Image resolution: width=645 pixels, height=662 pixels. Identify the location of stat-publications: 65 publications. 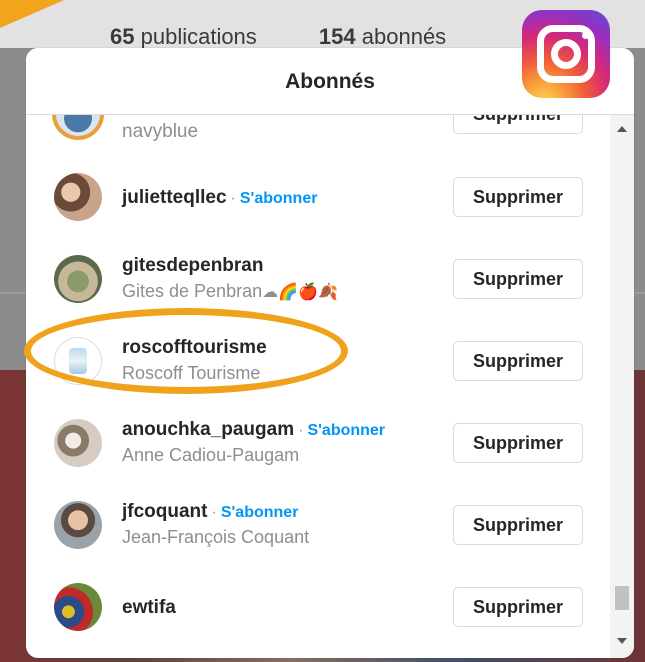
(183, 36).